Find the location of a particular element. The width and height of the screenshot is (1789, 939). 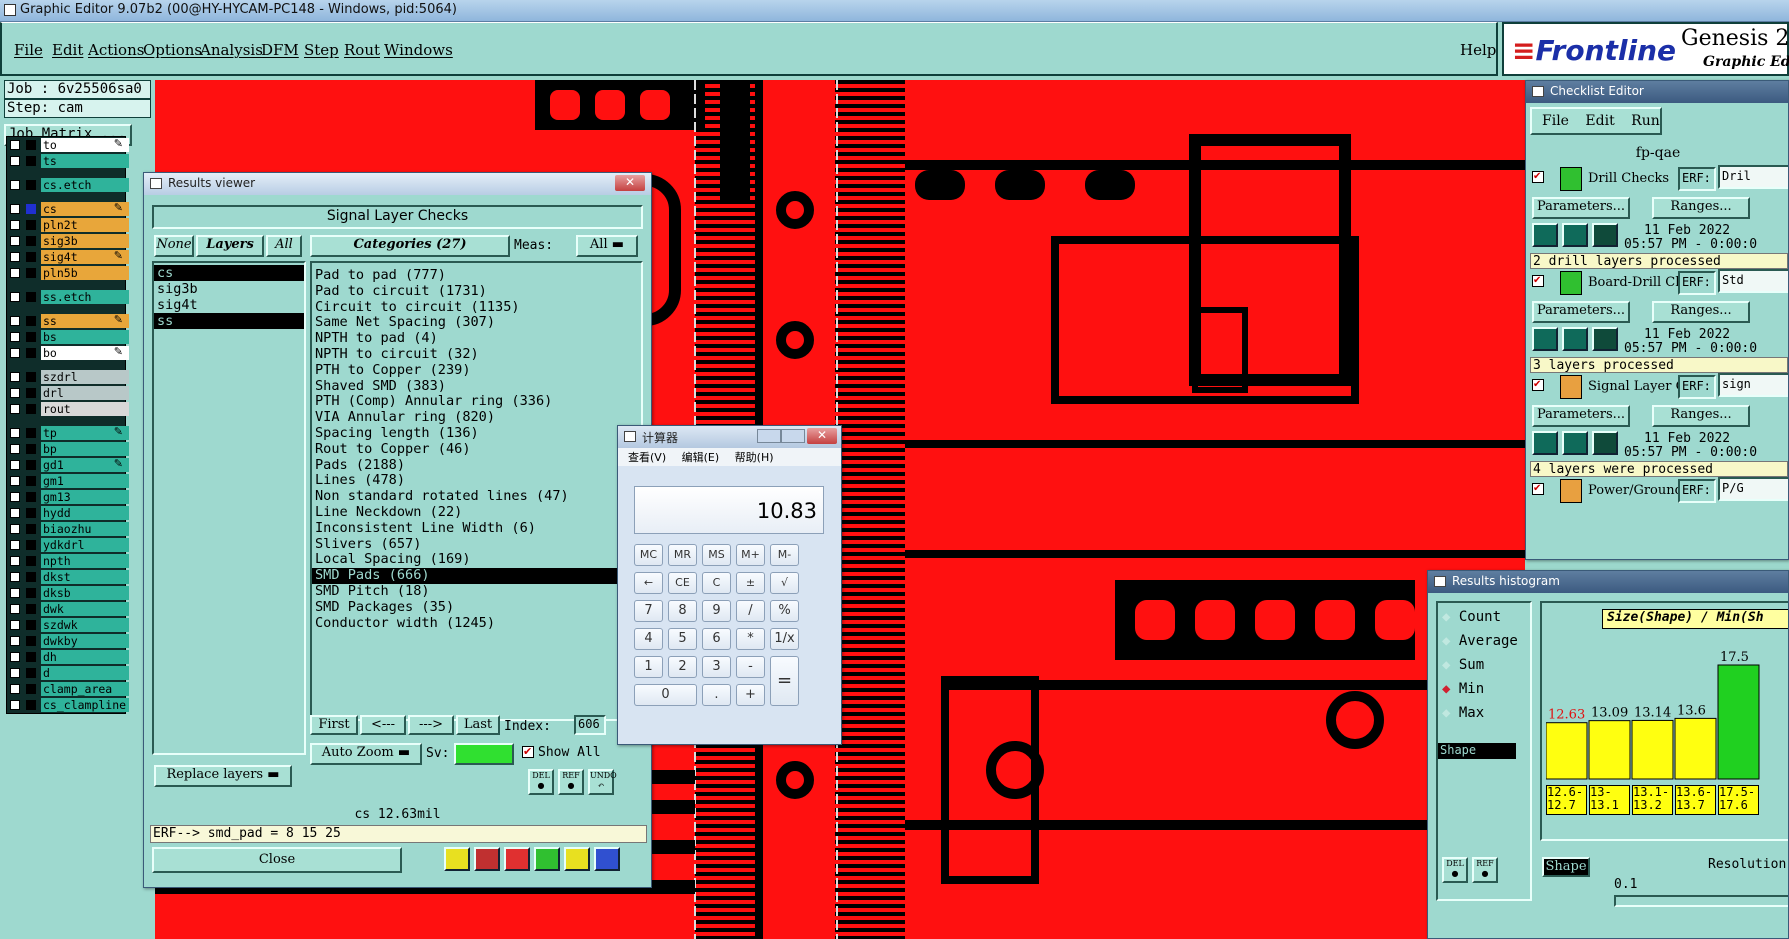

hist-ref-icon: REF ● is located at coordinates (1485, 870).